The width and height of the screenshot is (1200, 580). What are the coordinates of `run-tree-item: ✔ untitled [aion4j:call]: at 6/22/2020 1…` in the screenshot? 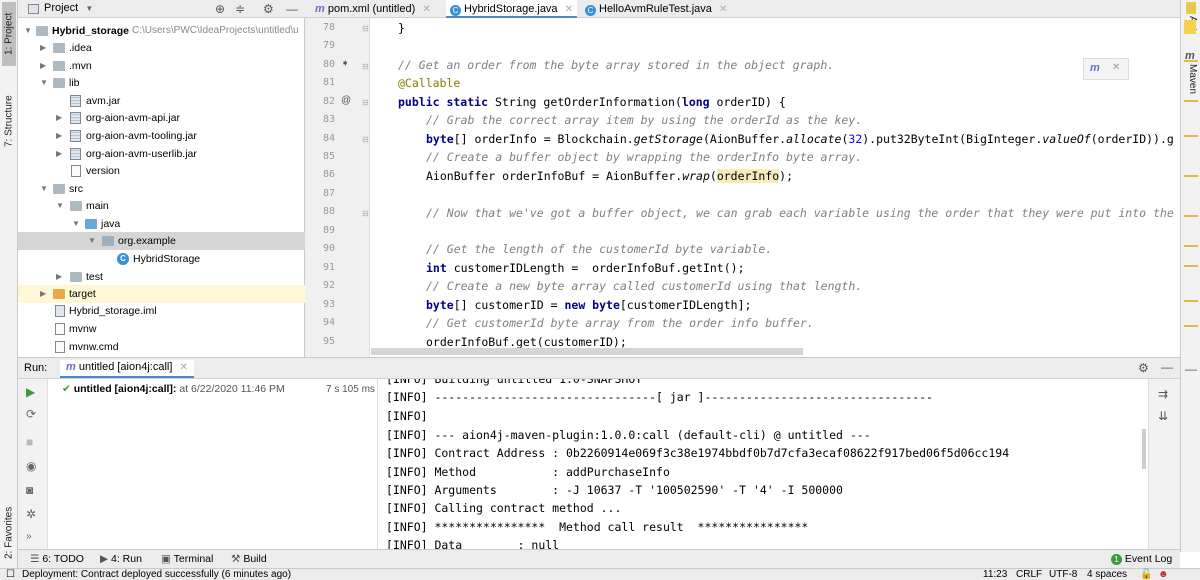 It's located at (173, 392).